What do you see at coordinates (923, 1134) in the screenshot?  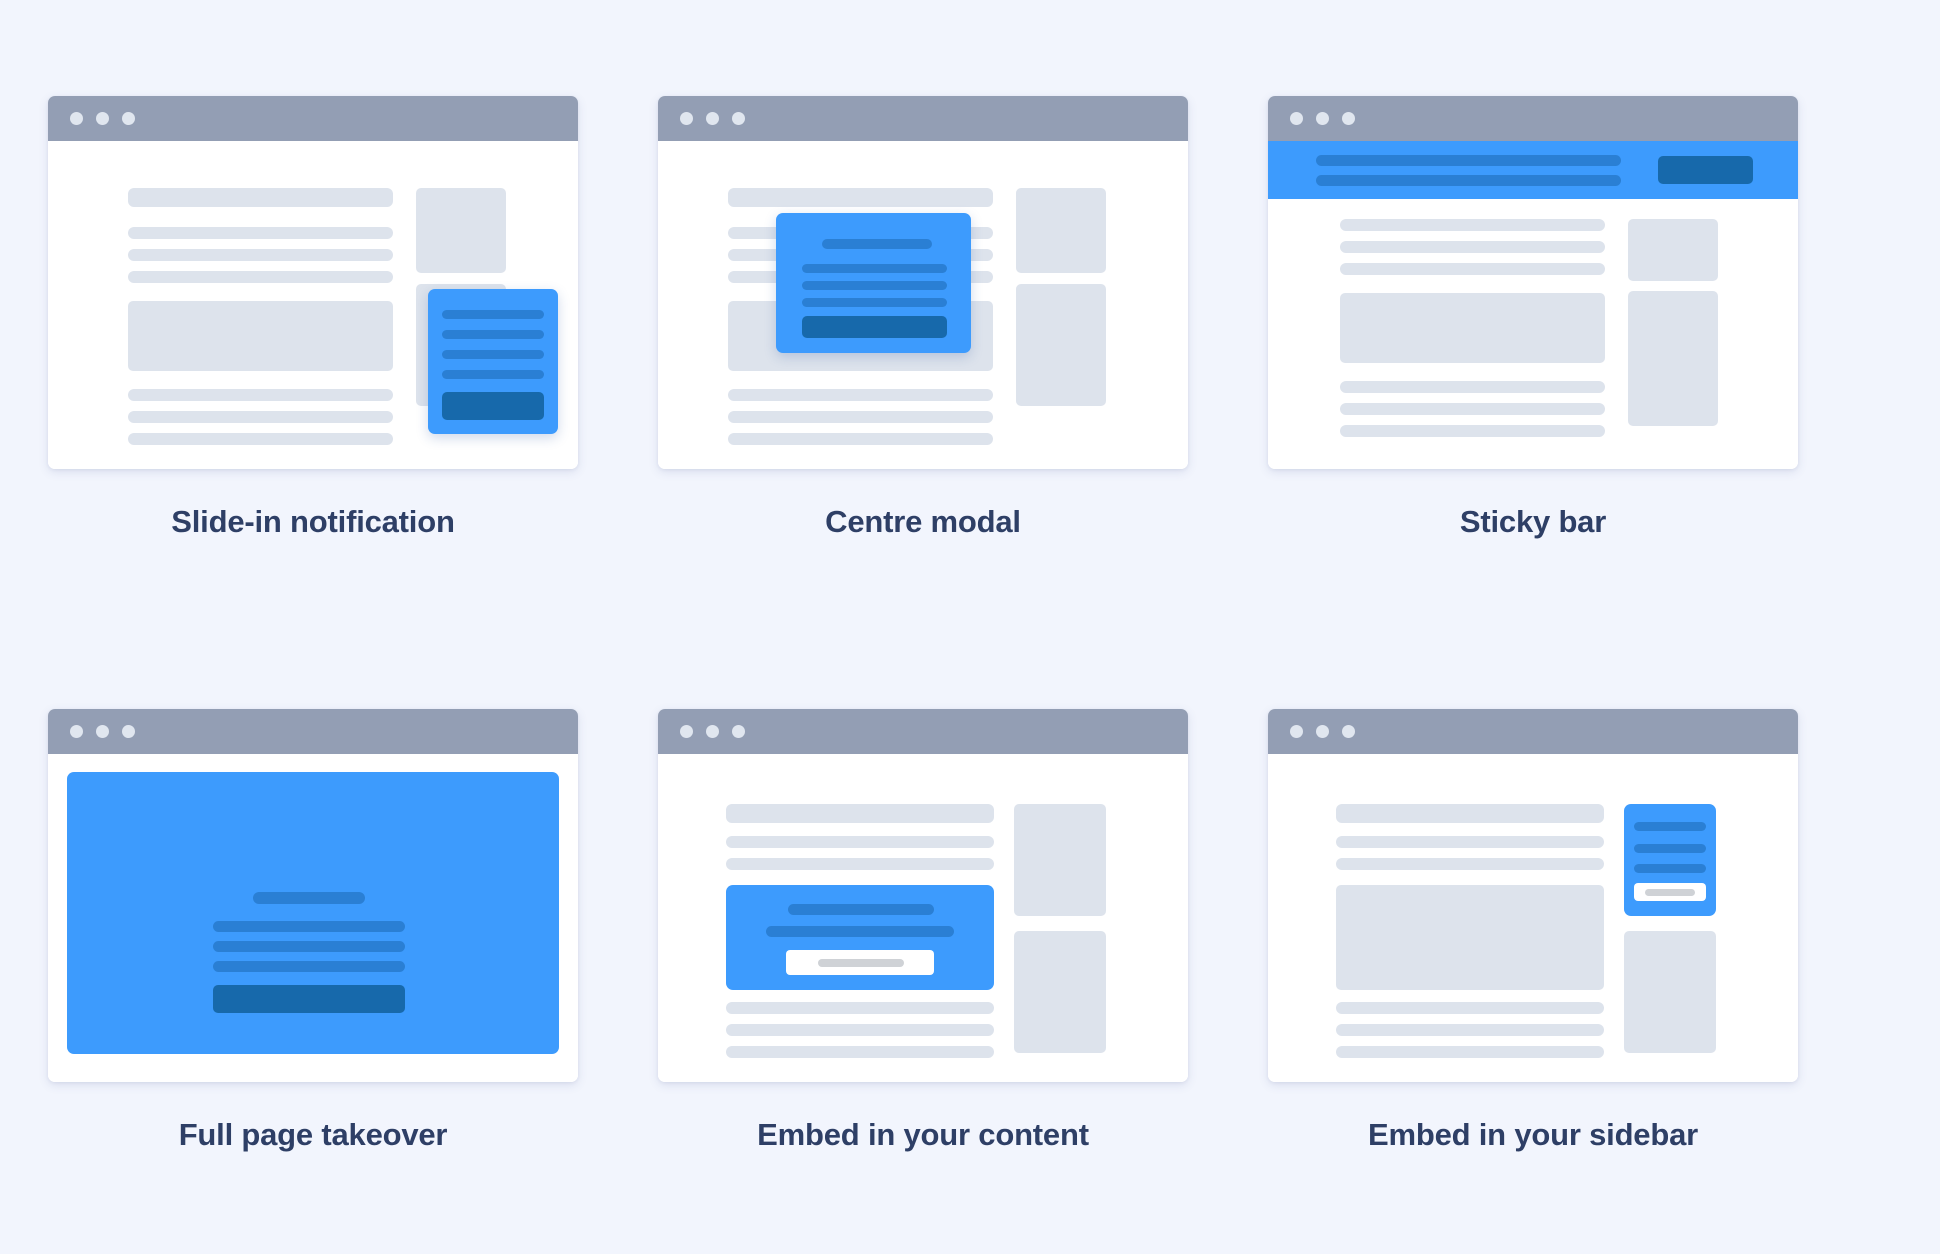 I see `card-caption: Embed in your content` at bounding box center [923, 1134].